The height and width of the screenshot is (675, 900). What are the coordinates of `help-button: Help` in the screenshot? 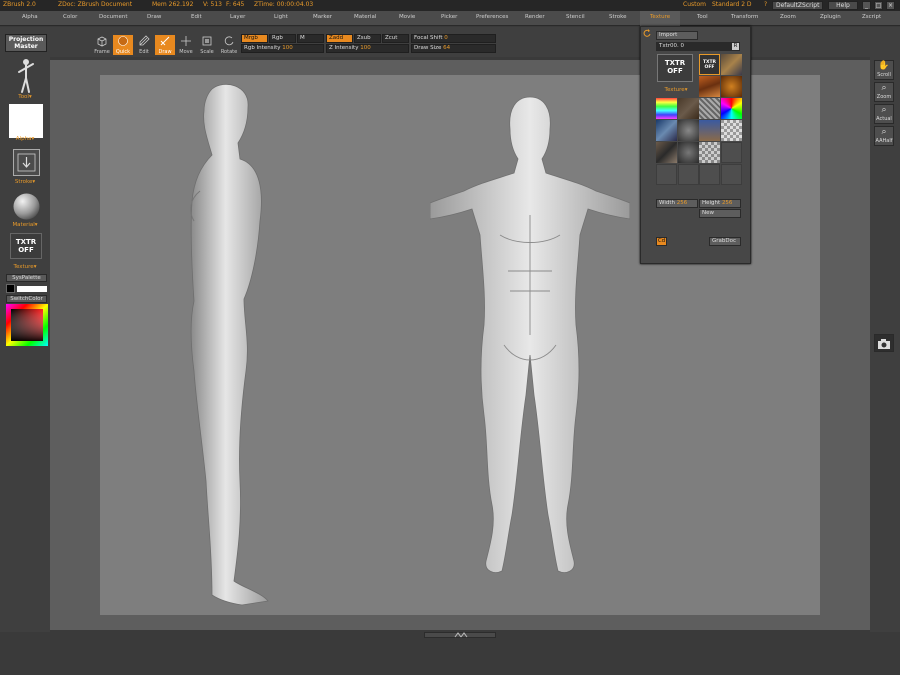 It's located at (843, 5).